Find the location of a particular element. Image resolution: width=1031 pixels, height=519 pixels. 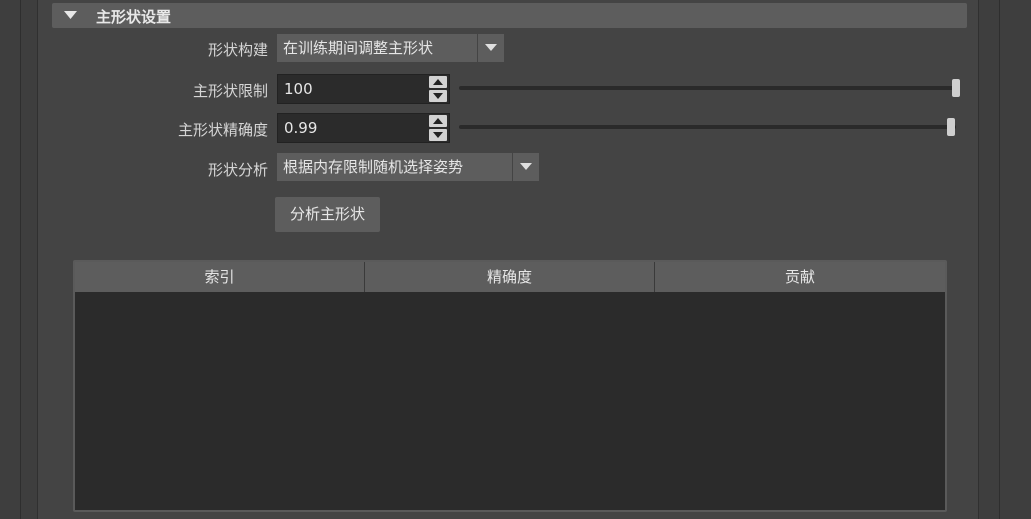

analyze-main-shape-button: 分析主形状 is located at coordinates (327, 214).